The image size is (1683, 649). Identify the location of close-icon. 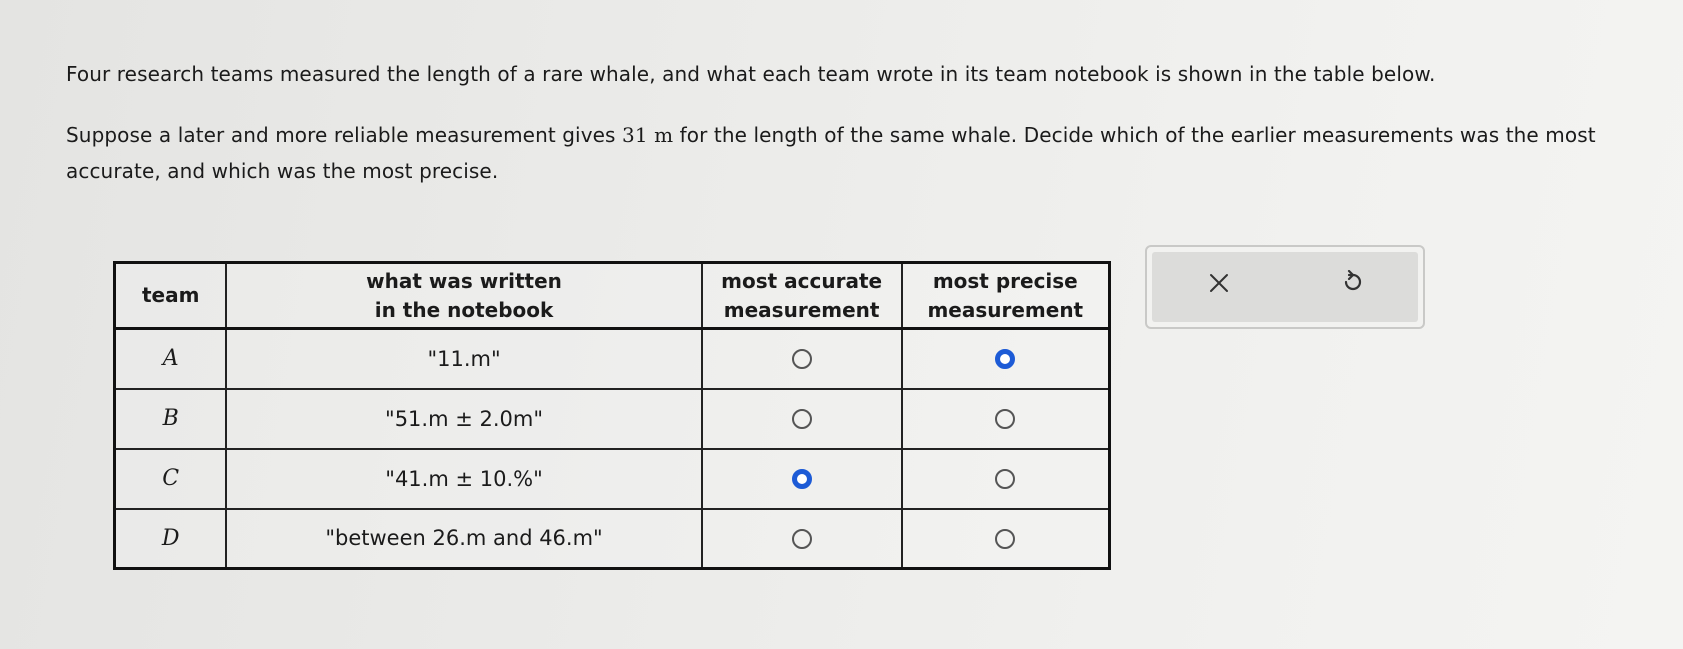
(1218, 283).